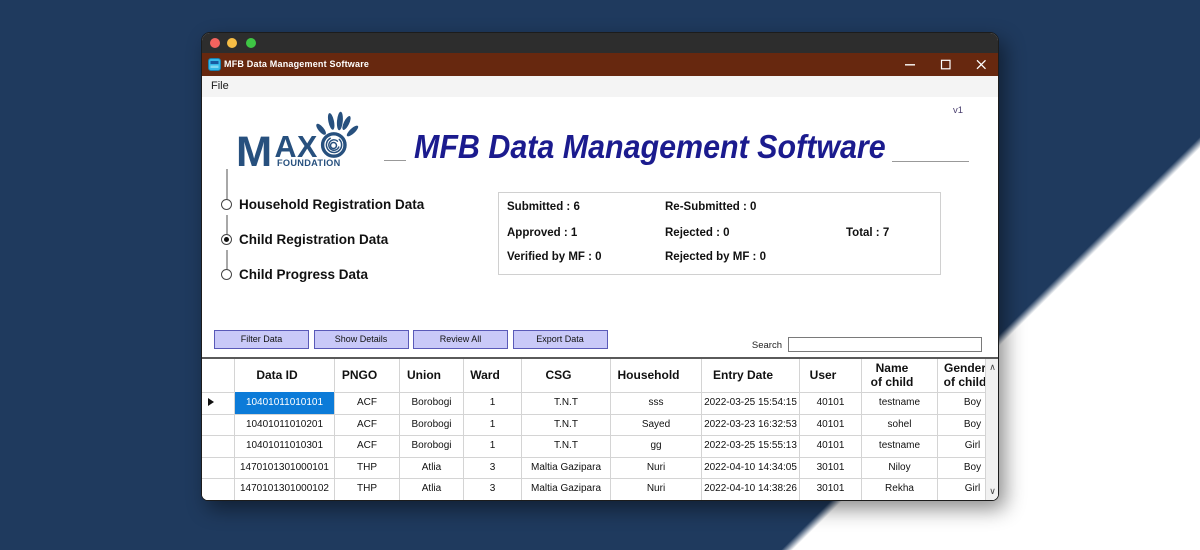  I want to click on svg-text: FOUNDATION, so click(309, 163).